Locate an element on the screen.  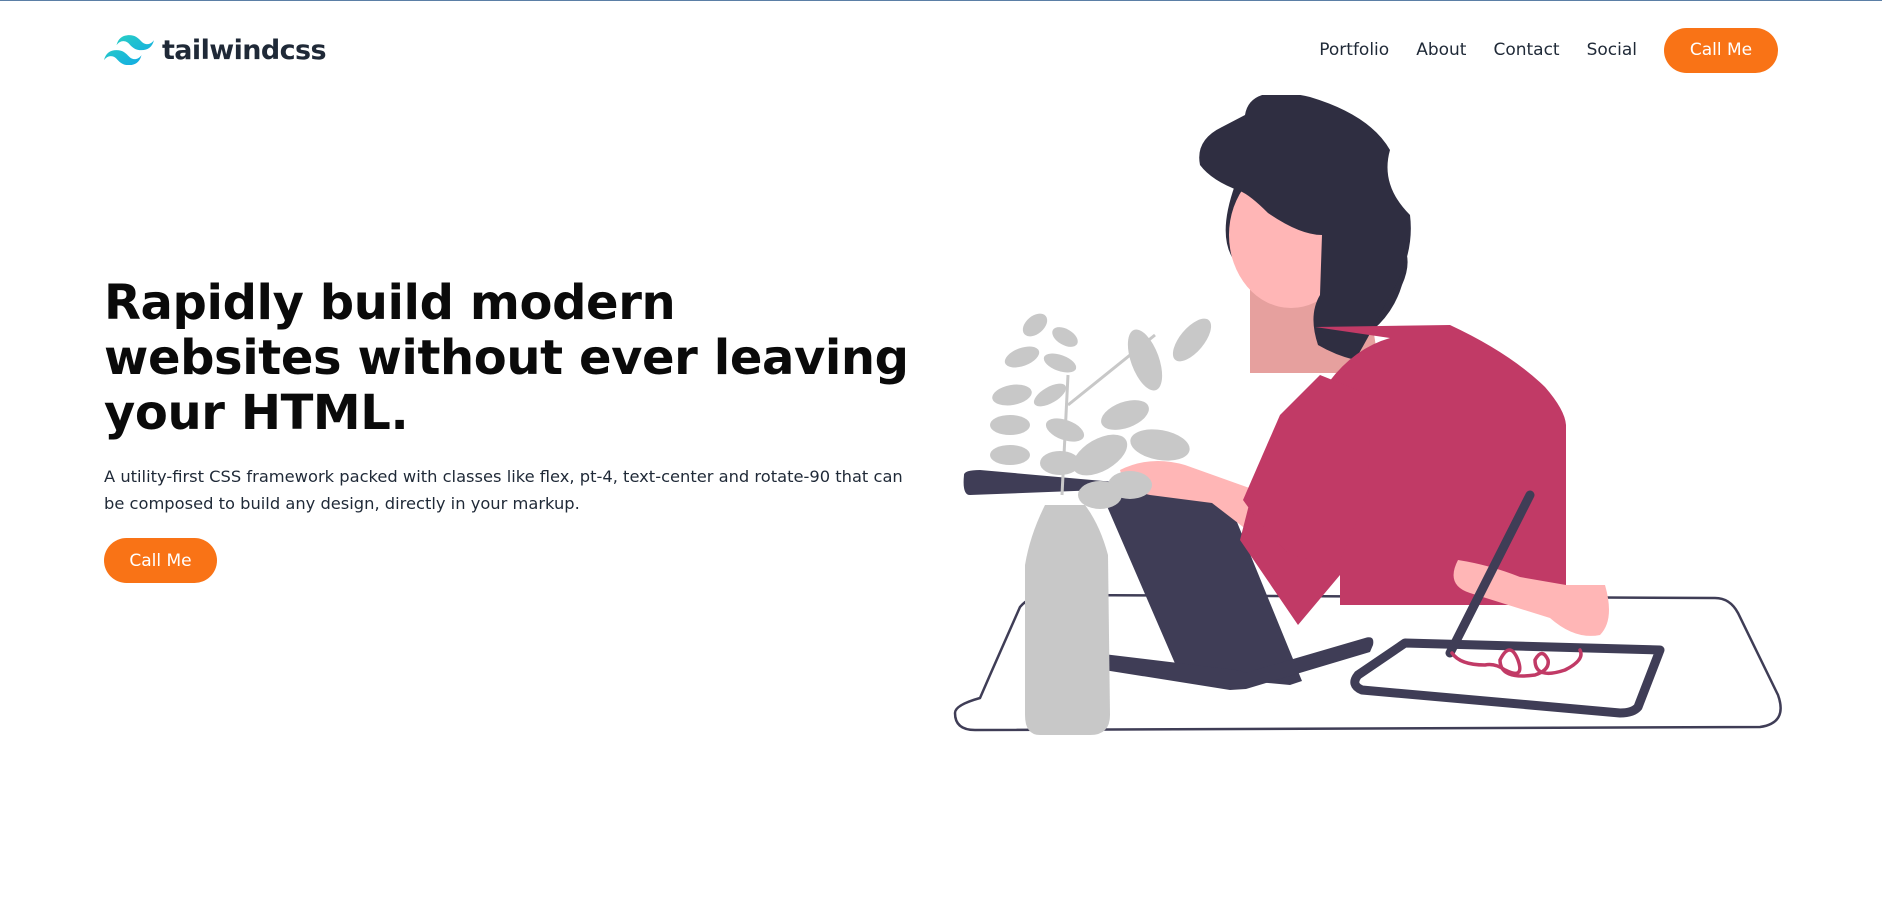
nav-menu: Portfolio About Contact Social Call Me is located at coordinates (1548, 50).